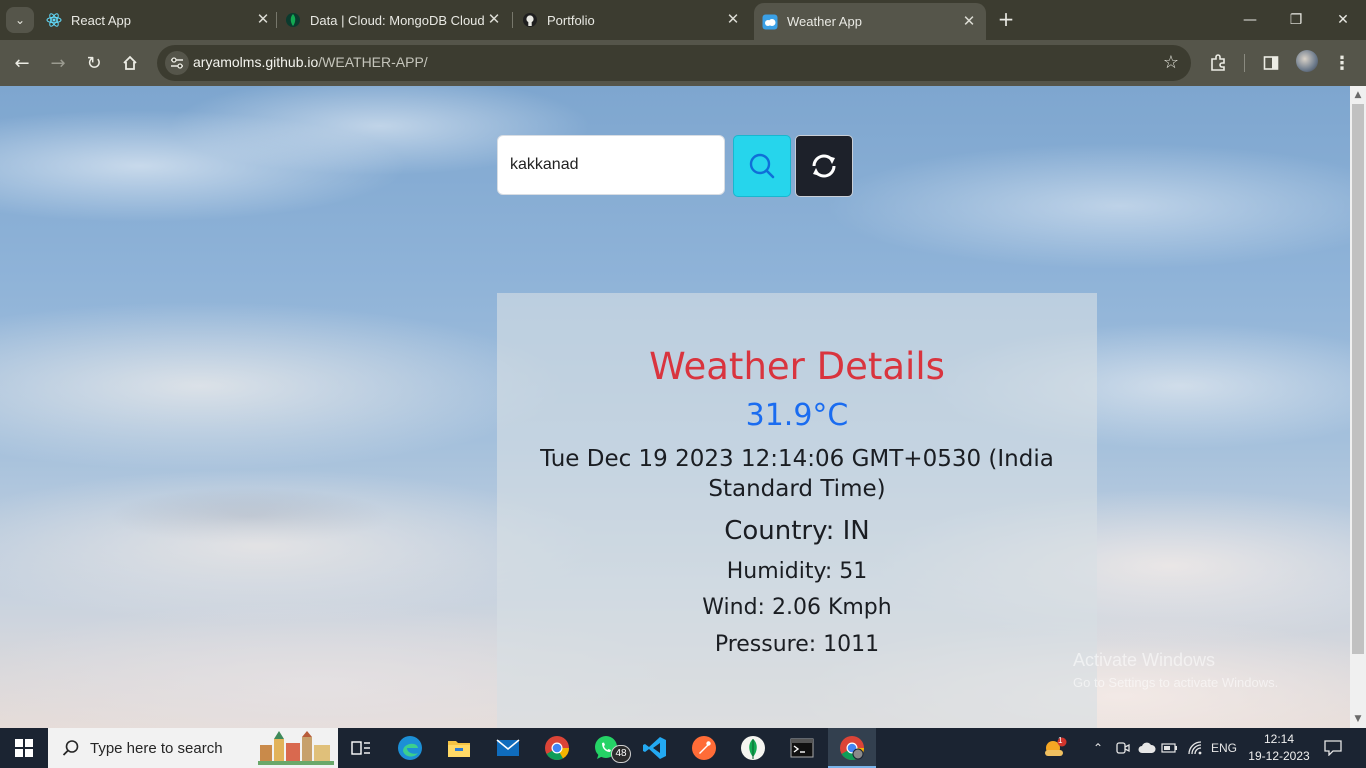 The height and width of the screenshot is (768, 1366). Describe the element at coordinates (177, 63) in the screenshot. I see `site-info-button` at that location.